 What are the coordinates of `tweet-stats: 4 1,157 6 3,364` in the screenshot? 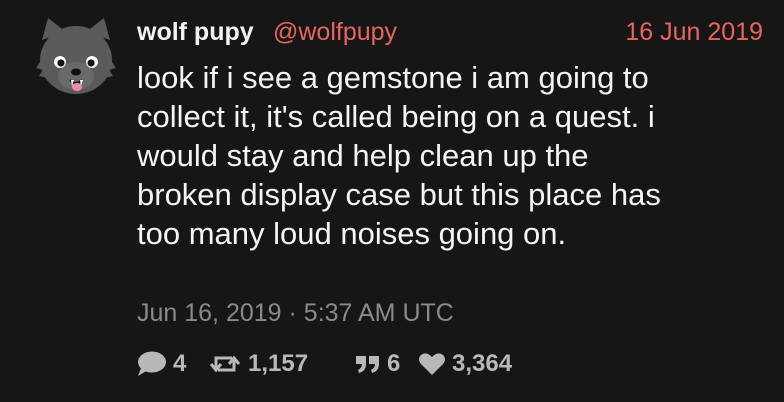 It's located at (347, 364).